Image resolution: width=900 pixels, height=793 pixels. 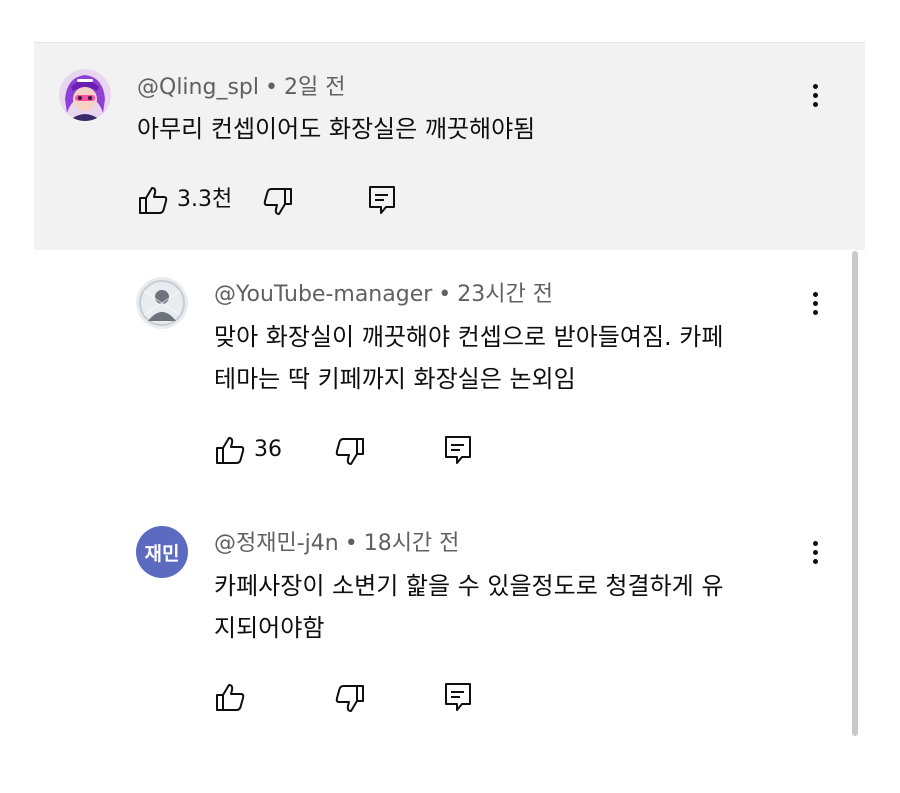 I want to click on reply-time: 18시간 전, so click(x=412, y=543).